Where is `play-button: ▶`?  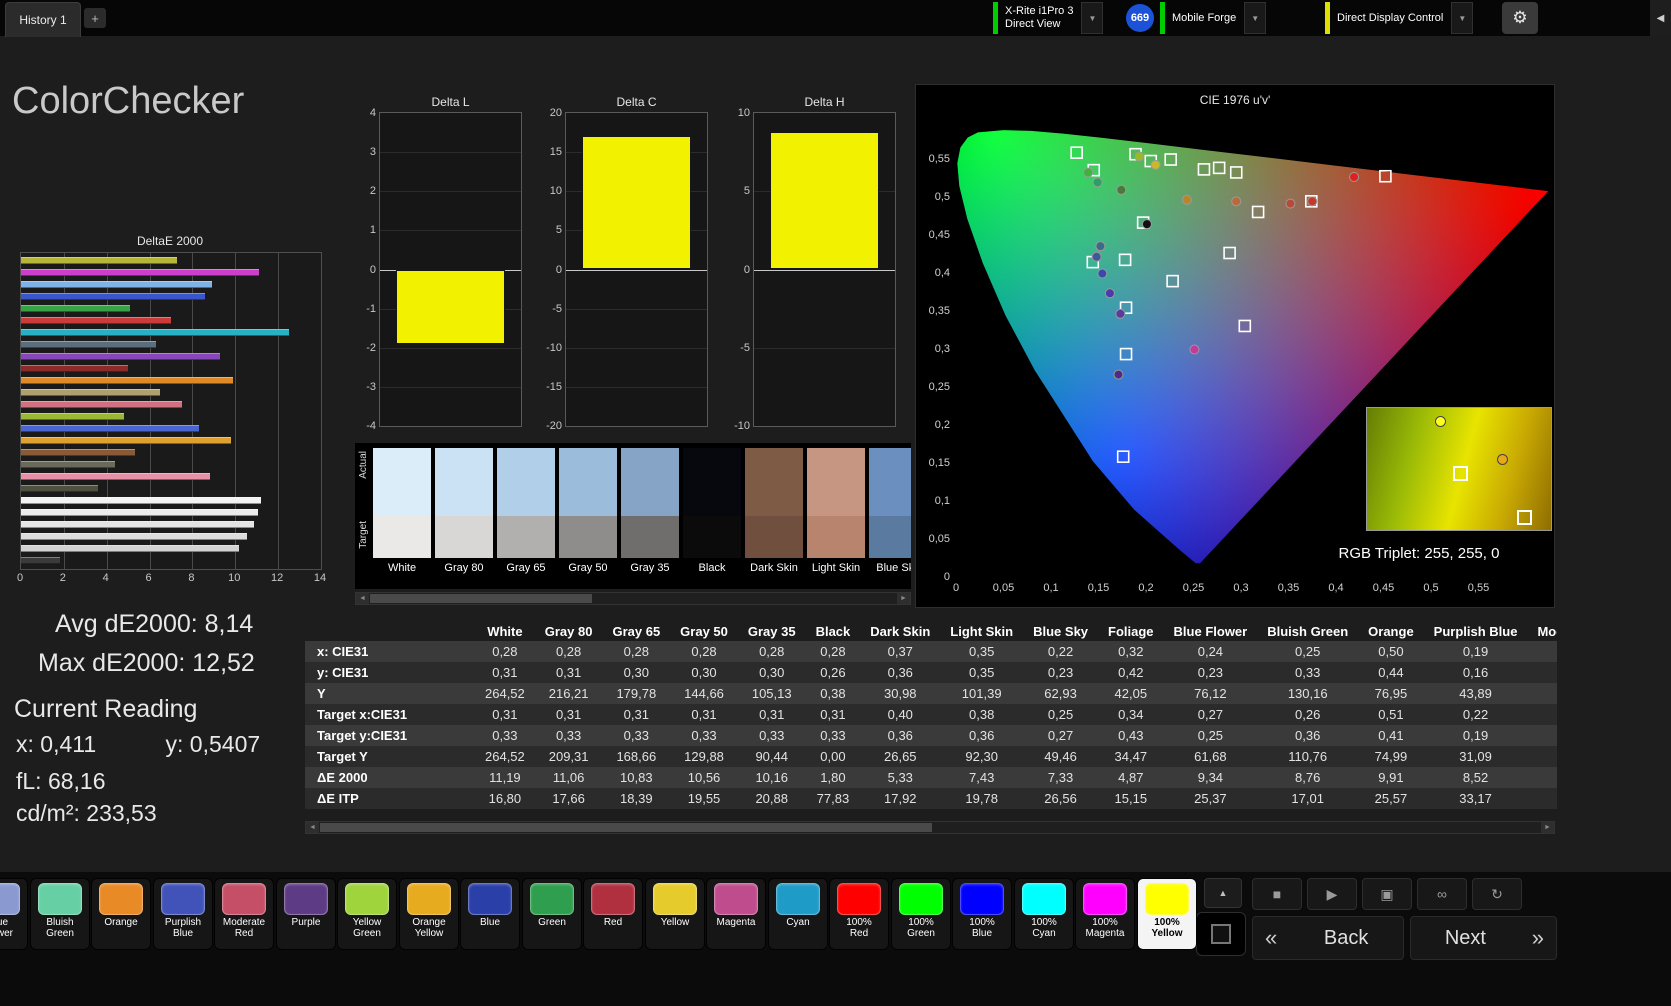 play-button: ▶ is located at coordinates (1332, 894).